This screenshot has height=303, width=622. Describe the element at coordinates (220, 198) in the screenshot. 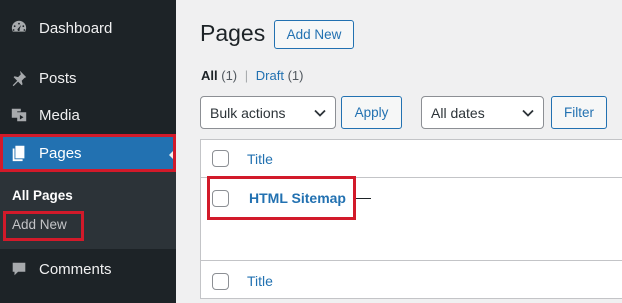

I see `row-checkbox` at that location.